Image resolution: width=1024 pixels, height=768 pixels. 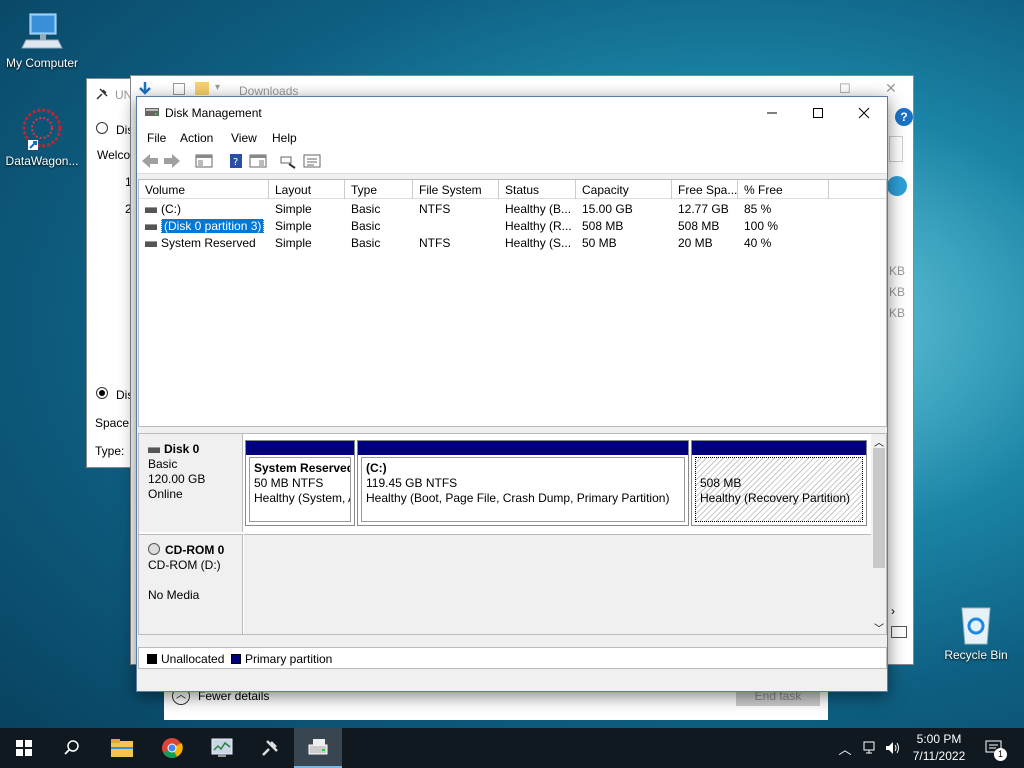 What do you see at coordinates (114, 155) in the screenshot?
I see `utility-welcome-text: Welco` at bounding box center [114, 155].